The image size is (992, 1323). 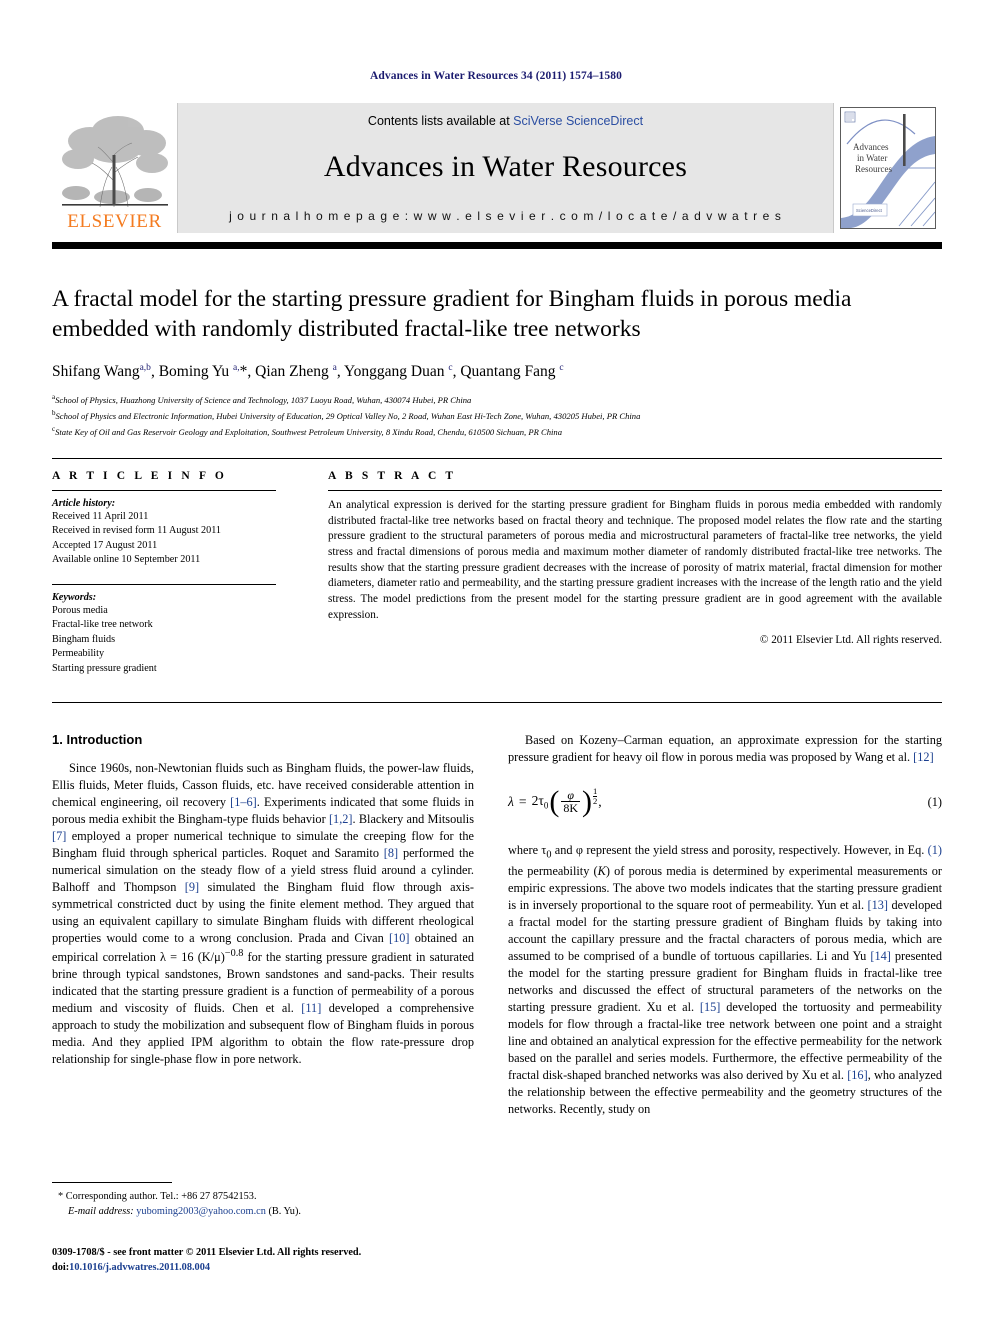 I want to click on open-paren: (, so click(x=554, y=802).